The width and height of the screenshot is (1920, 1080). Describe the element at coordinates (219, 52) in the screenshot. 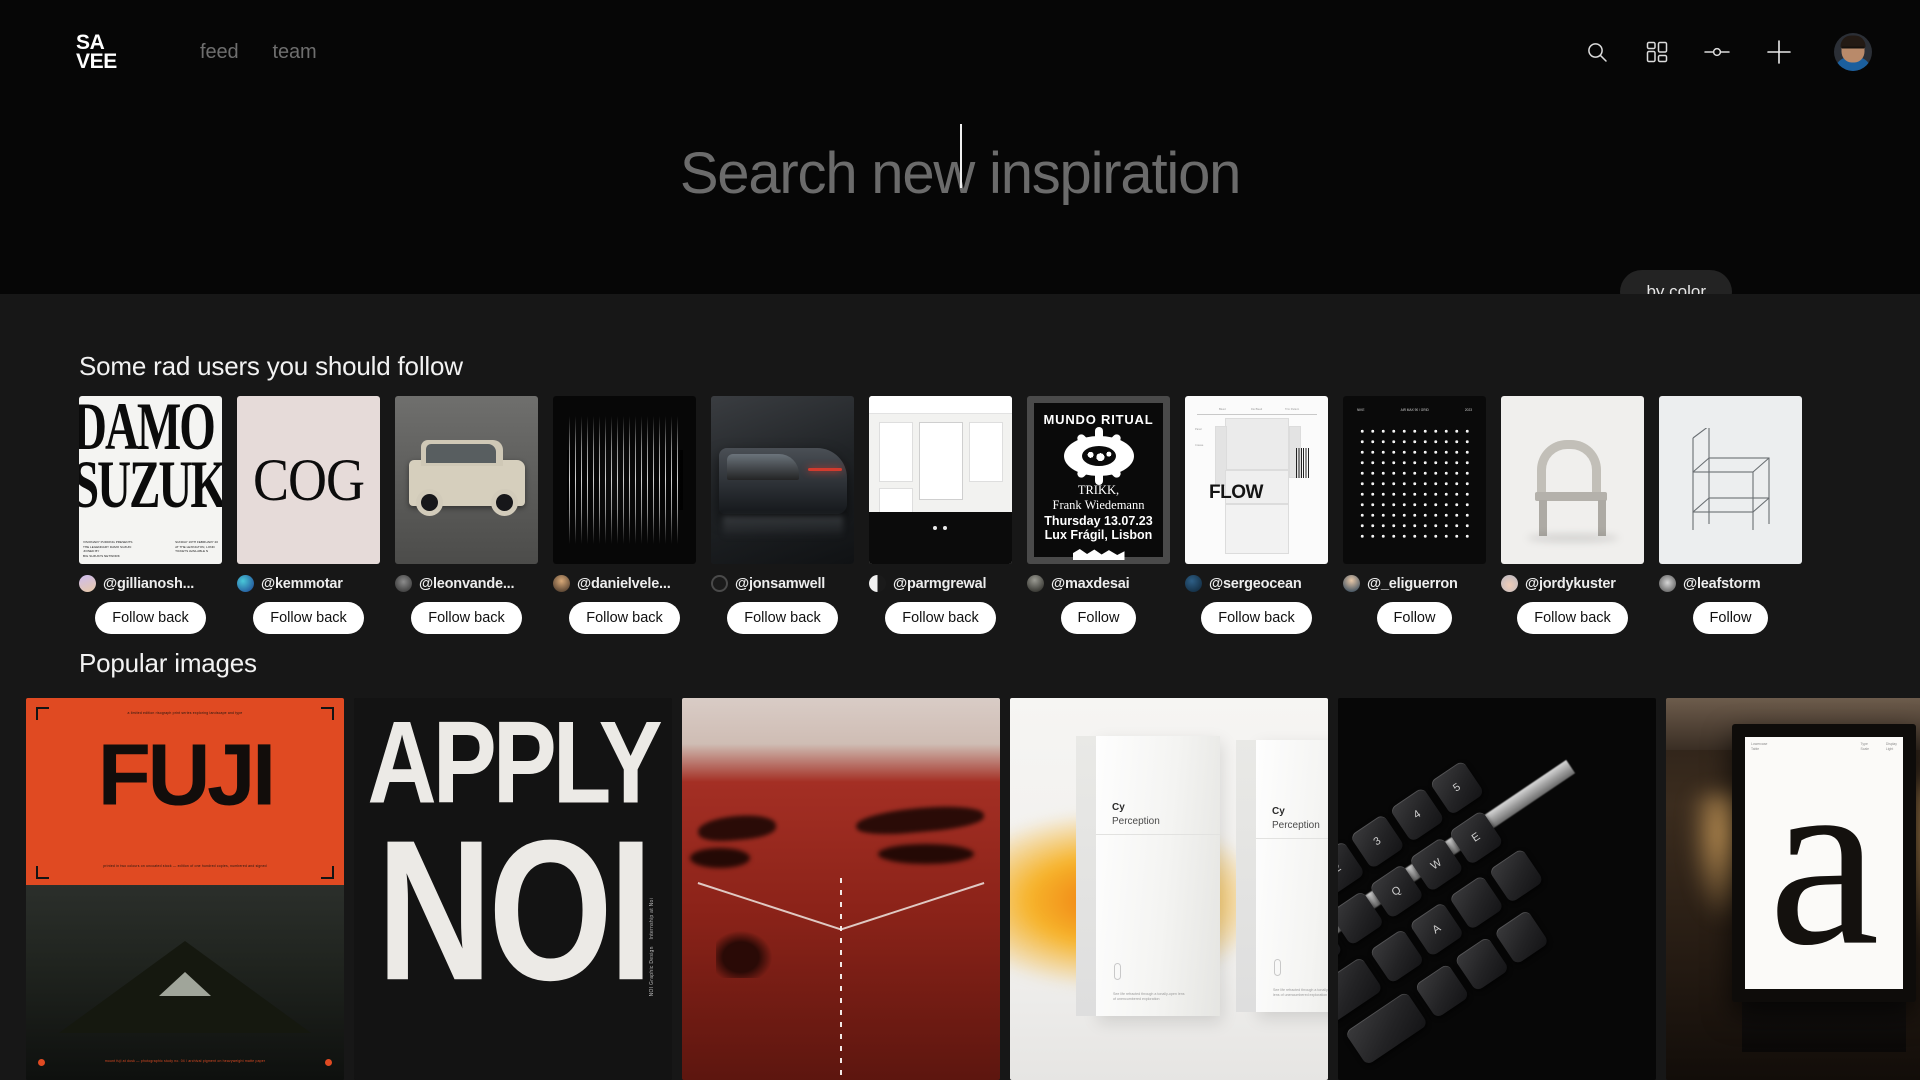

I see `nav-link-feed: feed` at that location.